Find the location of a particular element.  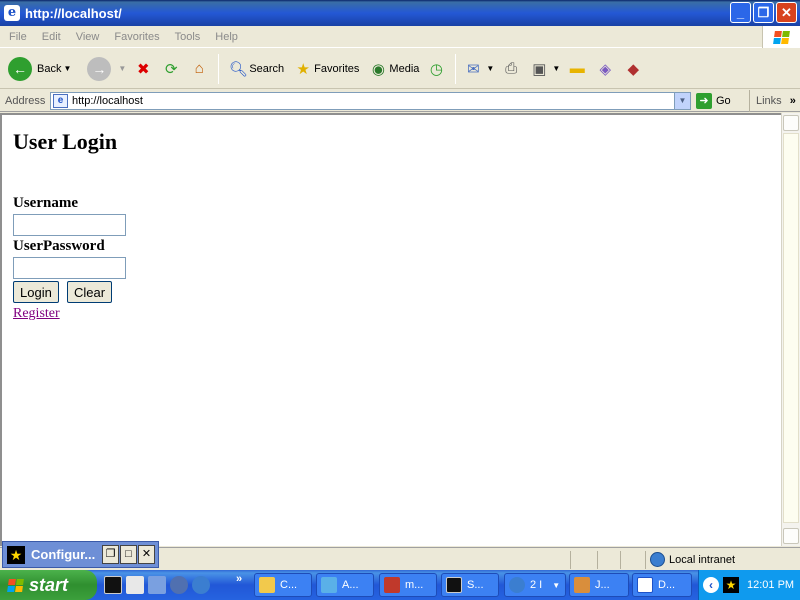

favorites-button: ★ Favorites is located at coordinates (325, 69).